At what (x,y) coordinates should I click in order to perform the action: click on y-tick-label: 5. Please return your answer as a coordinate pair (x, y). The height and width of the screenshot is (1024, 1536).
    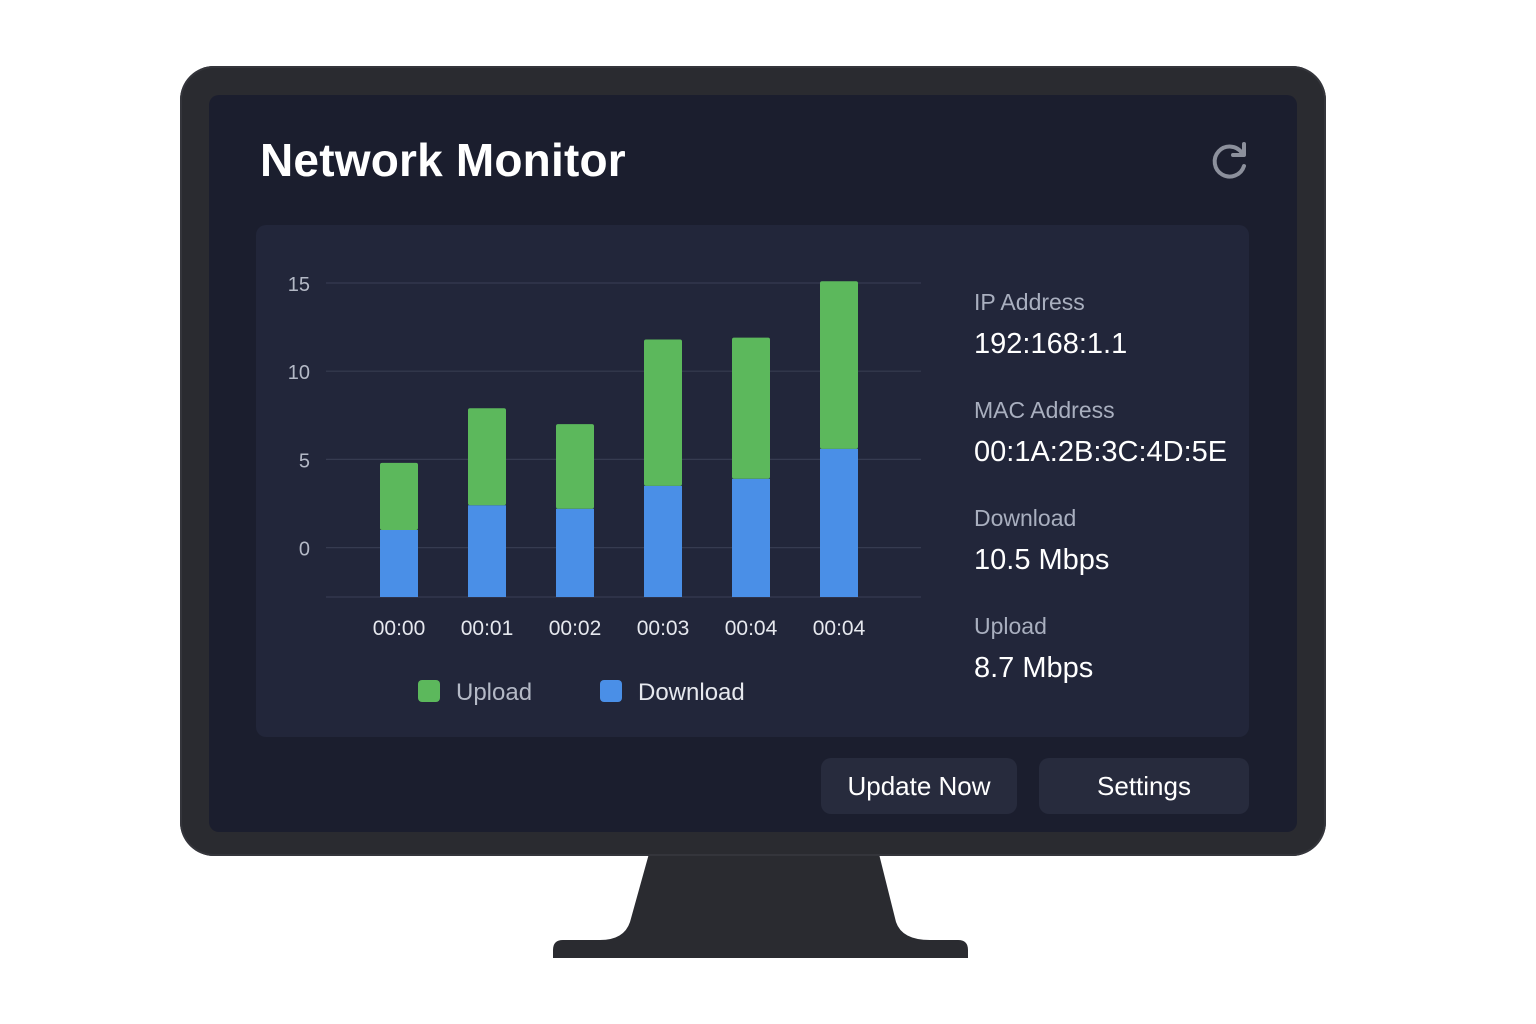
    Looking at the image, I should click on (304, 461).